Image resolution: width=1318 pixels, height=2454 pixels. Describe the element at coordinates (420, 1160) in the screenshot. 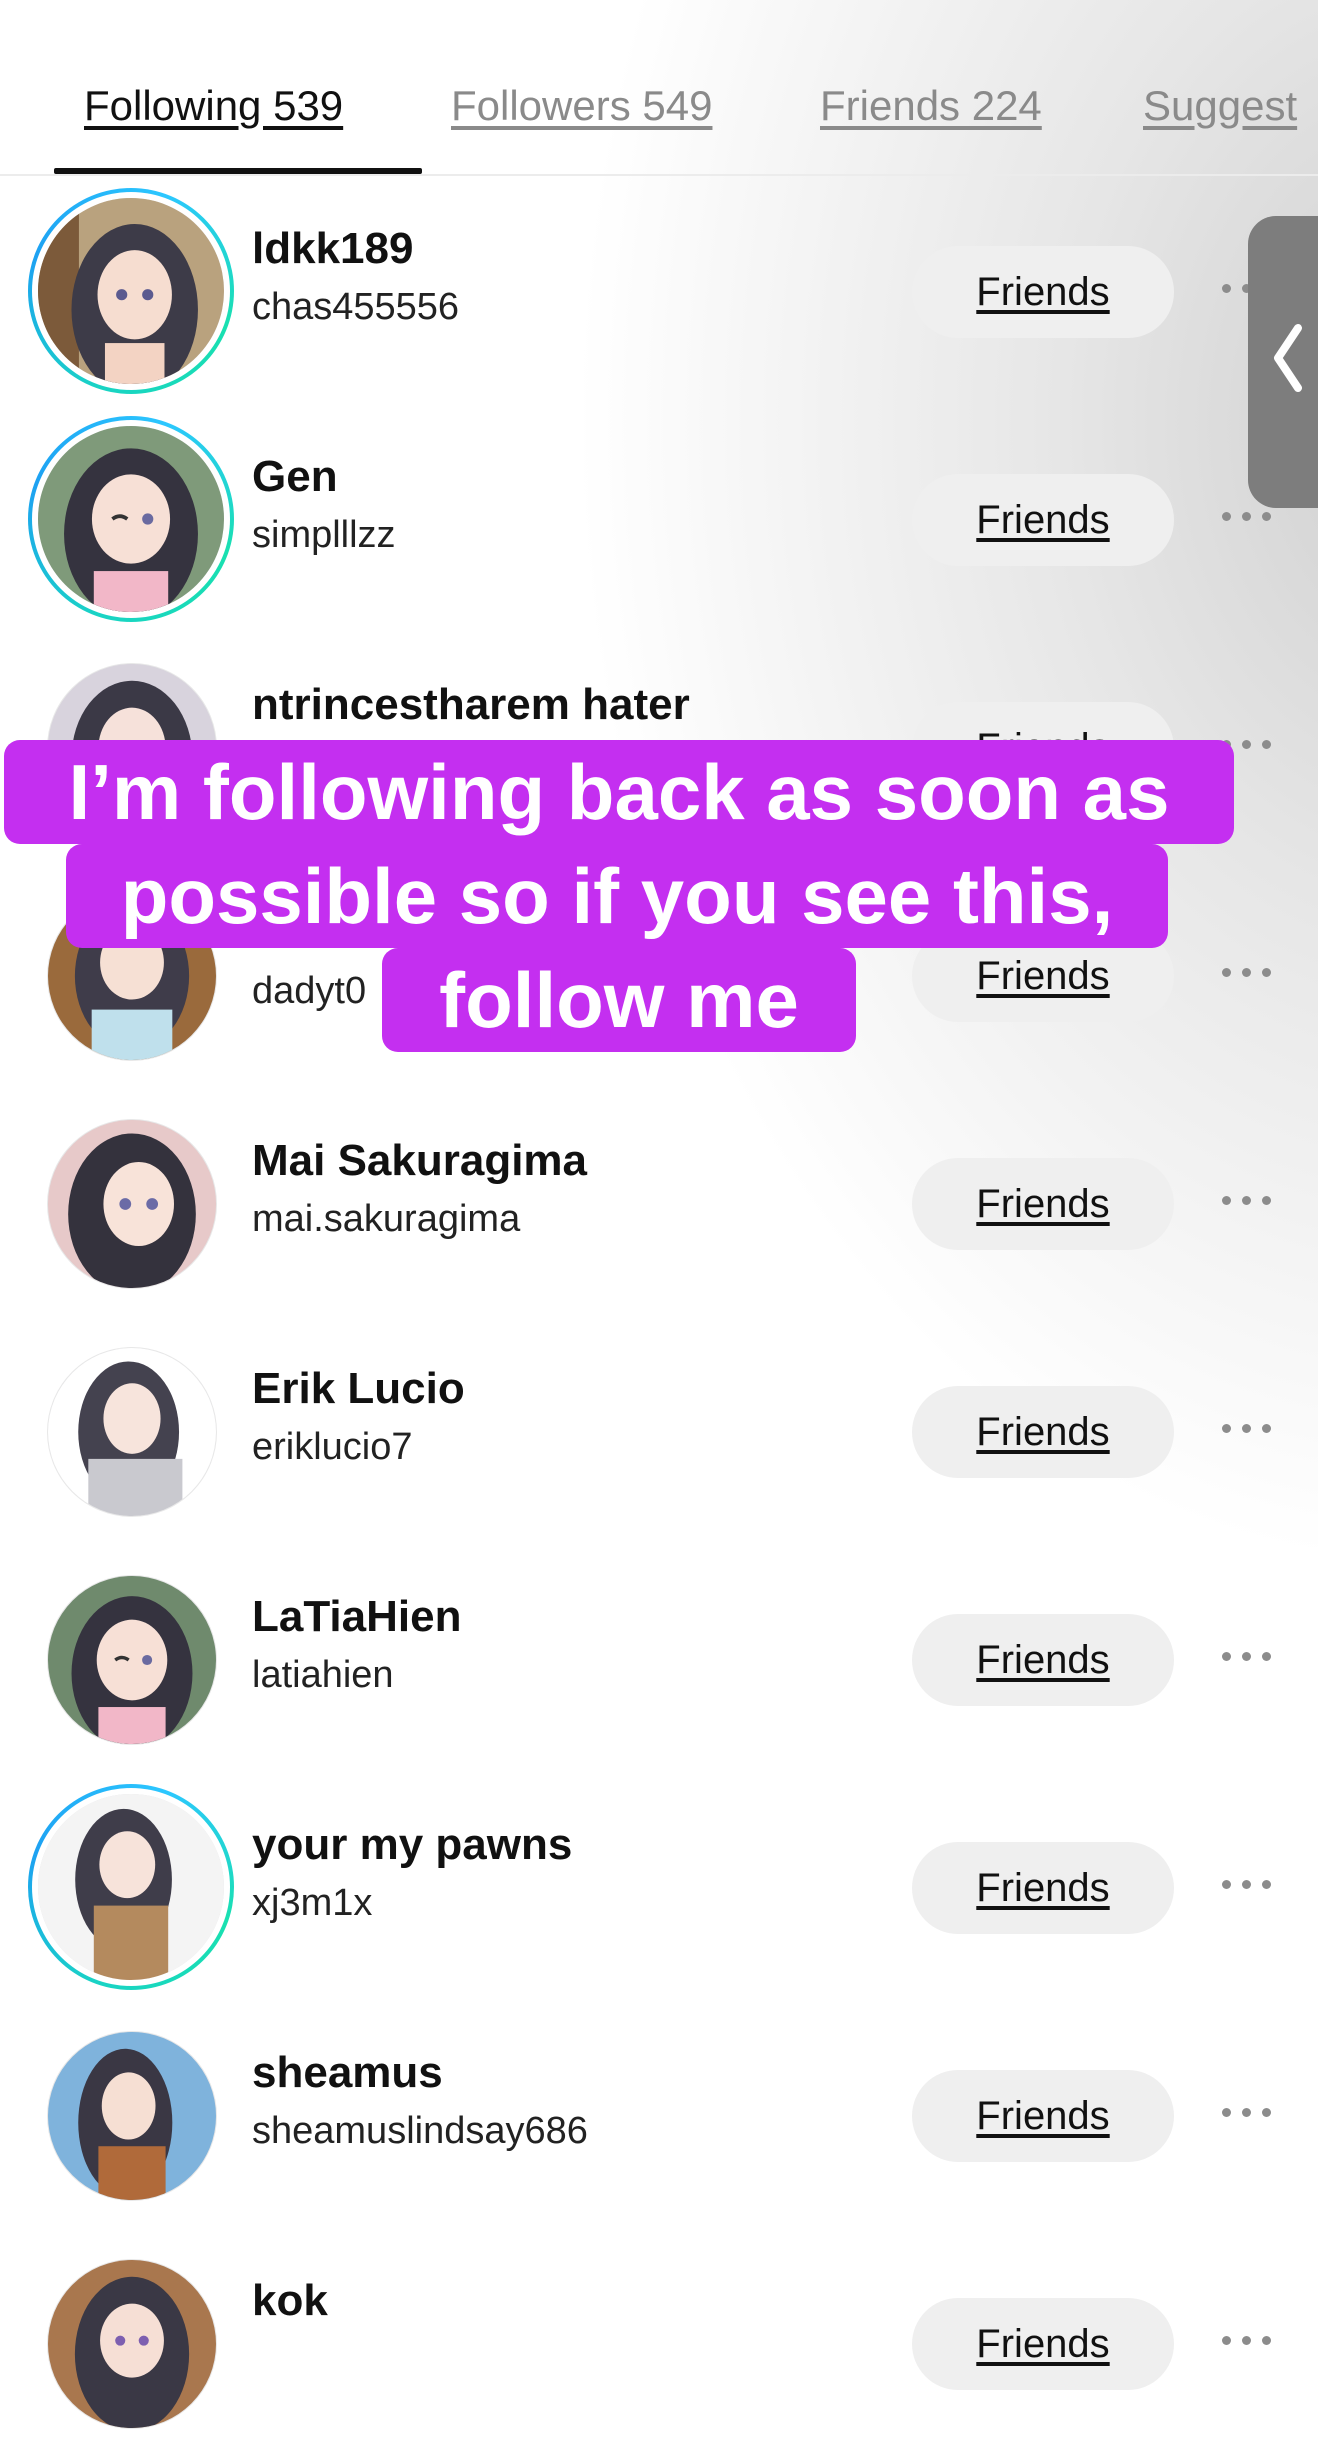

I see `display-name: Mai Sakuragima` at that location.